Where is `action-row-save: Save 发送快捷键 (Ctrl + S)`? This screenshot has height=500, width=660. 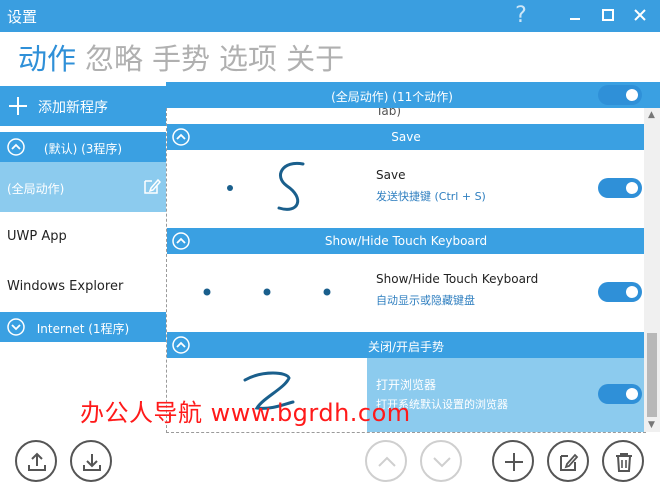 action-row-save: Save 发送快捷键 (Ctrl + S) is located at coordinates (406, 189).